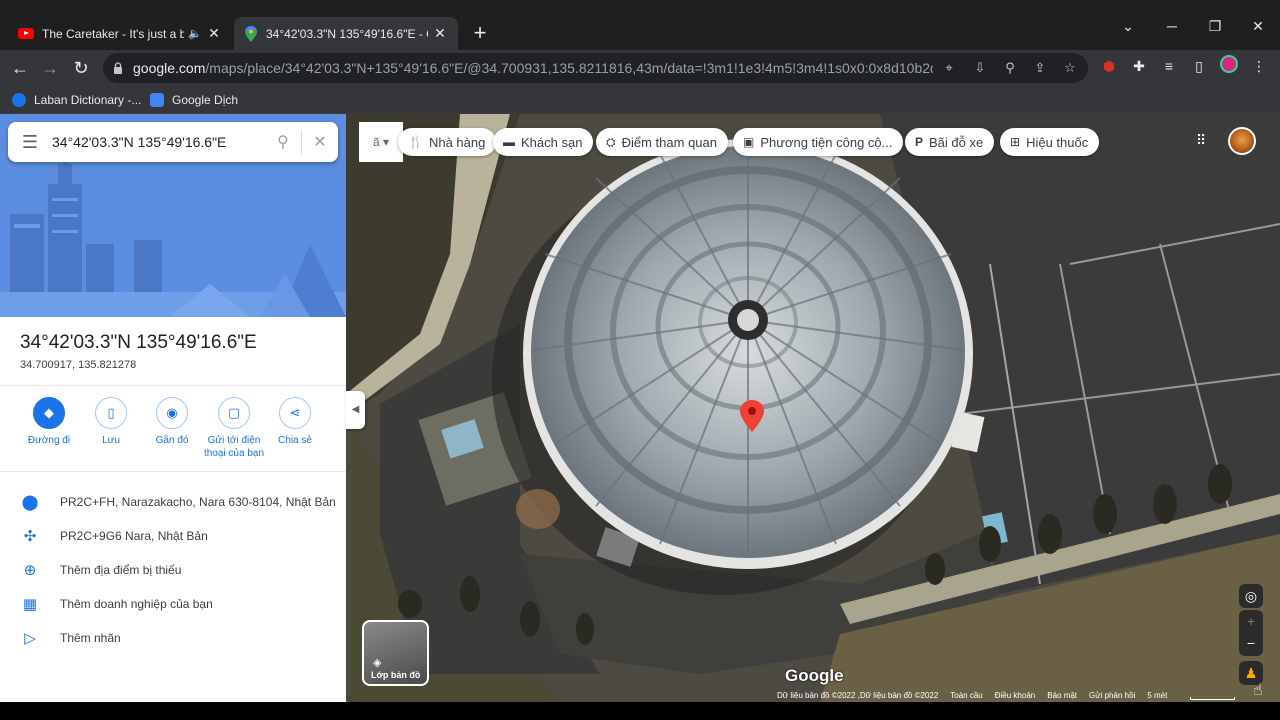 This screenshot has width=1280, height=720. I want to click on google-logo: Google, so click(814, 675).